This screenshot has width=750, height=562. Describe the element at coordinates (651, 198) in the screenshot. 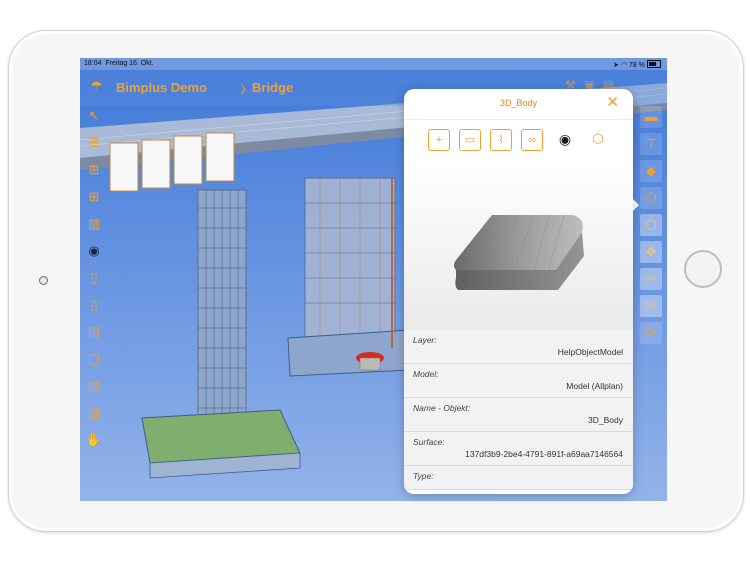

I see `cube-icon: ⬡` at that location.